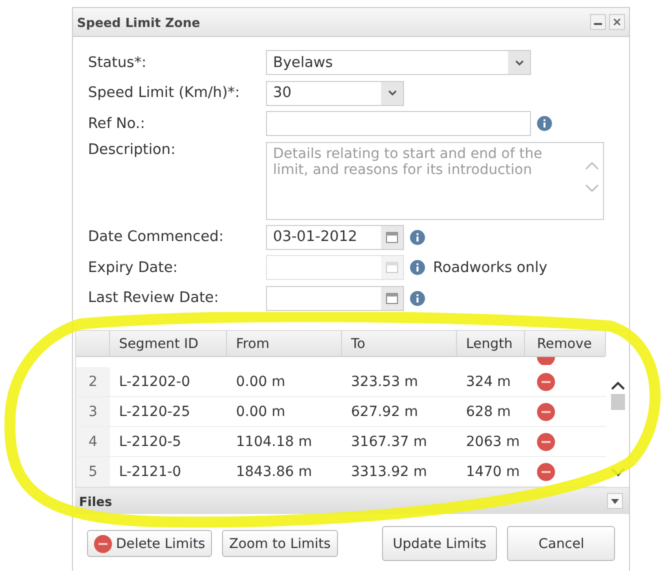 This screenshot has height=571, width=666. Describe the element at coordinates (164, 93) in the screenshot. I see `field-label: Speed Limit (Km/h)*:` at that location.